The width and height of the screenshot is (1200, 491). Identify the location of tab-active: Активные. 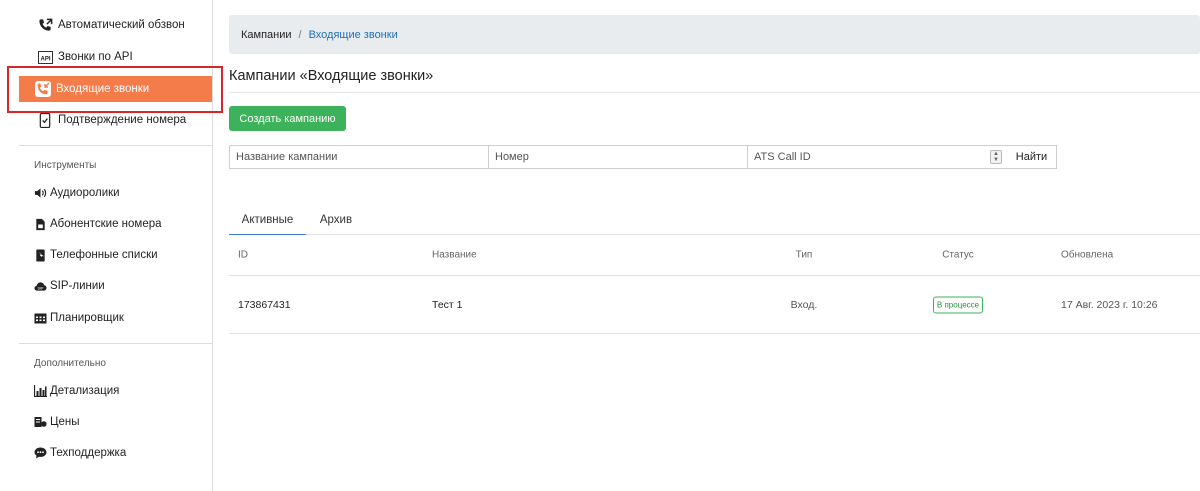
(267, 220).